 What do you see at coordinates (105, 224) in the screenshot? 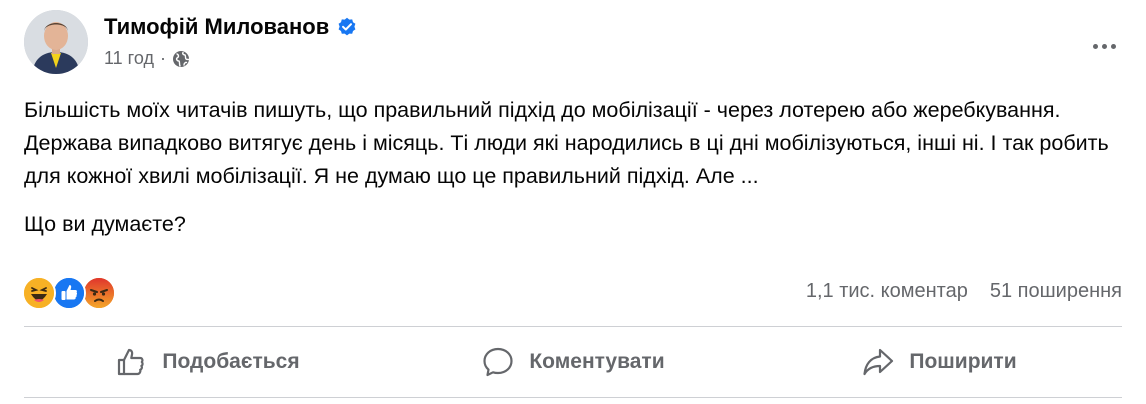
I see `post-question: Що ви думаєте?` at bounding box center [105, 224].